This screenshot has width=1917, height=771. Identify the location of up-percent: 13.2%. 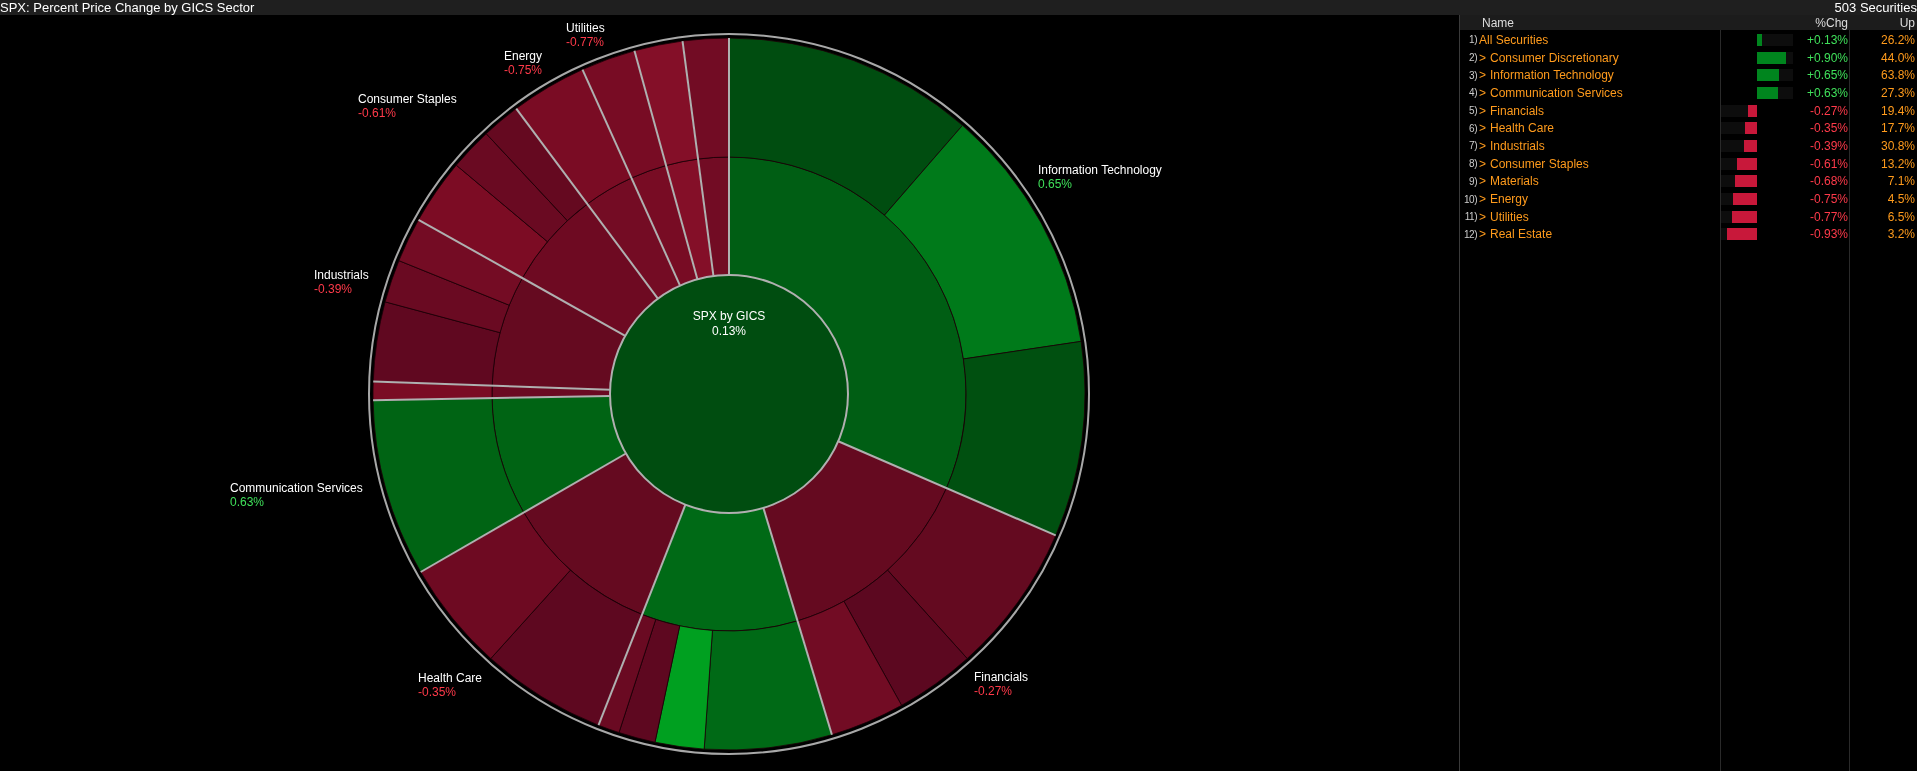
(1897, 163).